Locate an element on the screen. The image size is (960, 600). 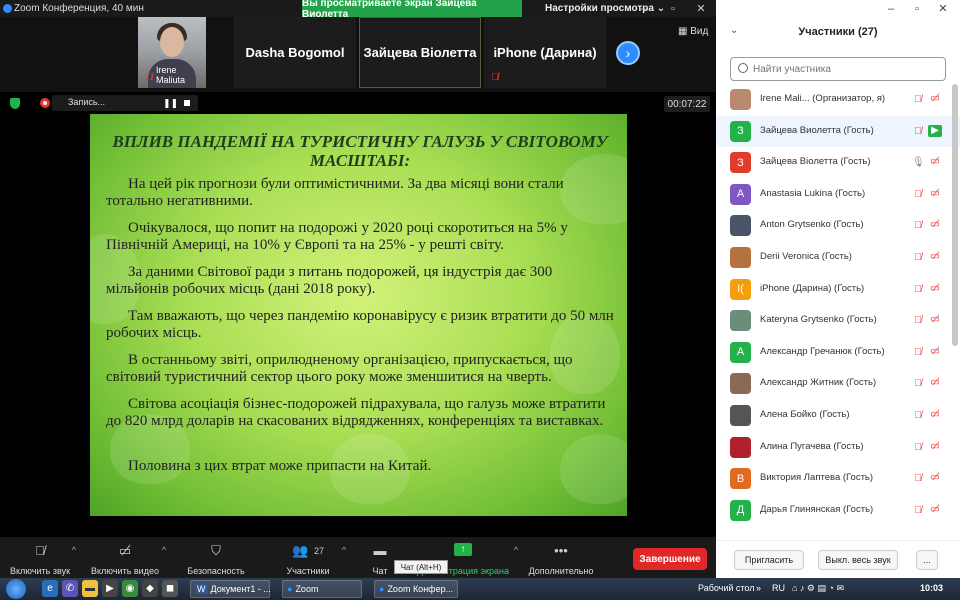
participant-row: Александр Житник (Гость) 🎙̸ ▭̸ is located at coordinates (838, 383).